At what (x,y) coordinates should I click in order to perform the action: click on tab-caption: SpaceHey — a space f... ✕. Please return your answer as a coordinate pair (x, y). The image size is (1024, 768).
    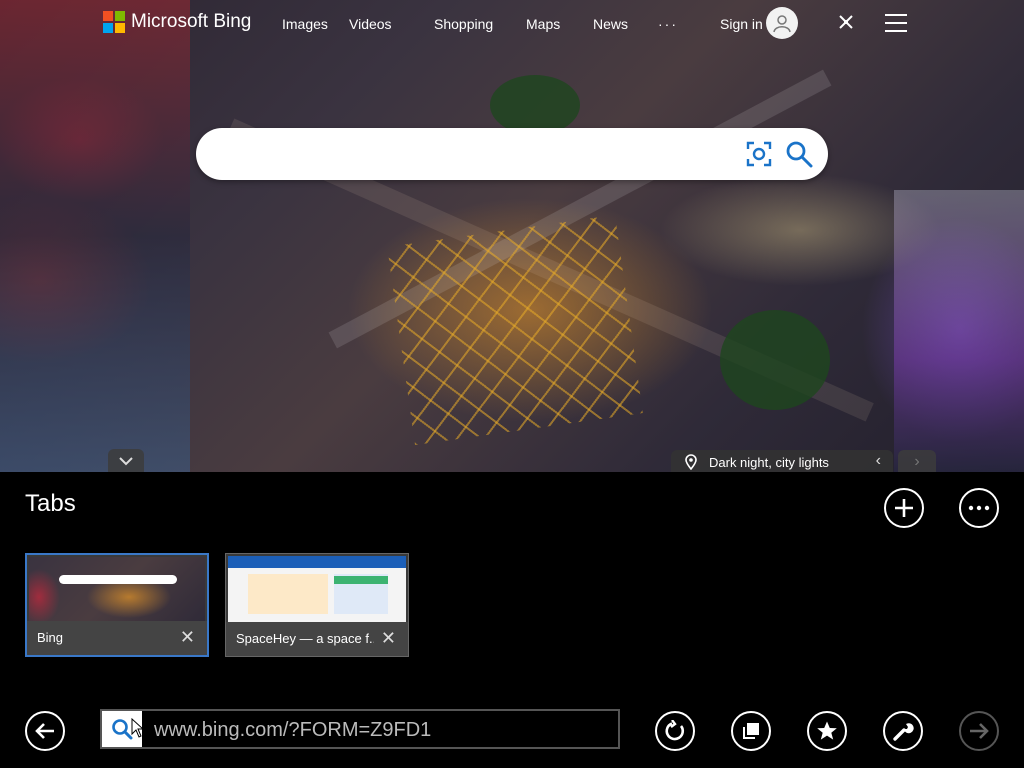
    Looking at the image, I should click on (317, 639).